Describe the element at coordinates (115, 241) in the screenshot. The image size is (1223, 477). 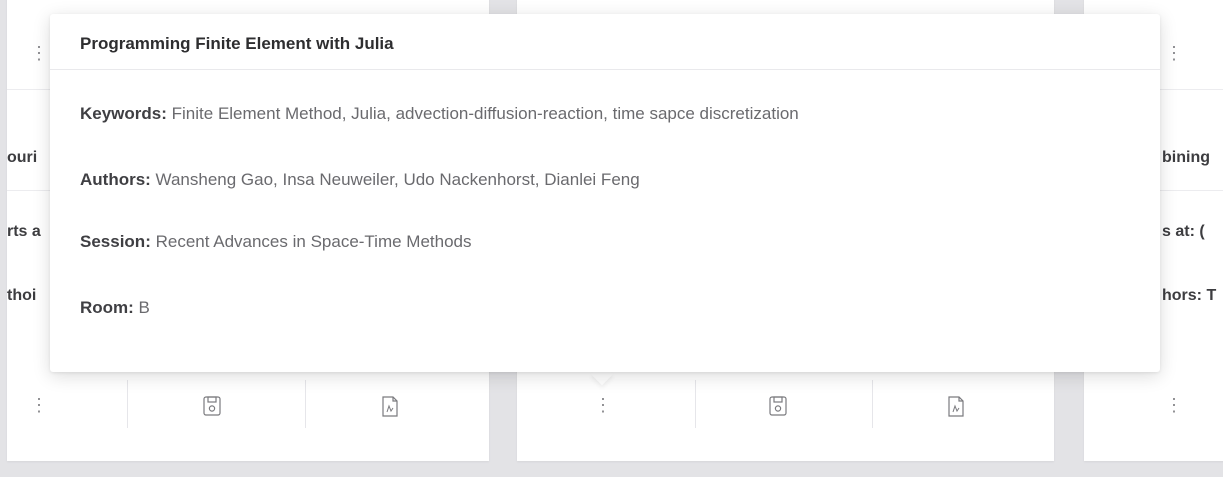
I see `session-label: Session:` at that location.